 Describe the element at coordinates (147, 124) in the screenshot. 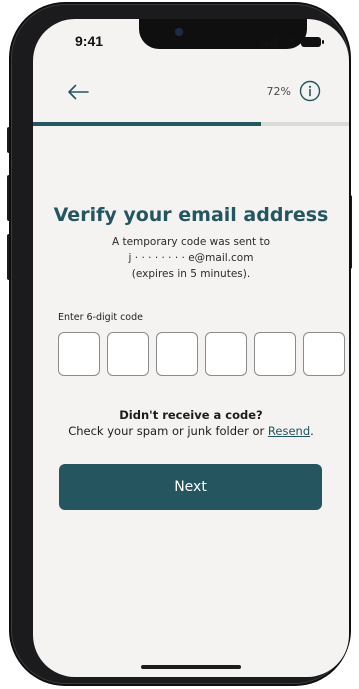

I see `progress-bar-fill` at that location.